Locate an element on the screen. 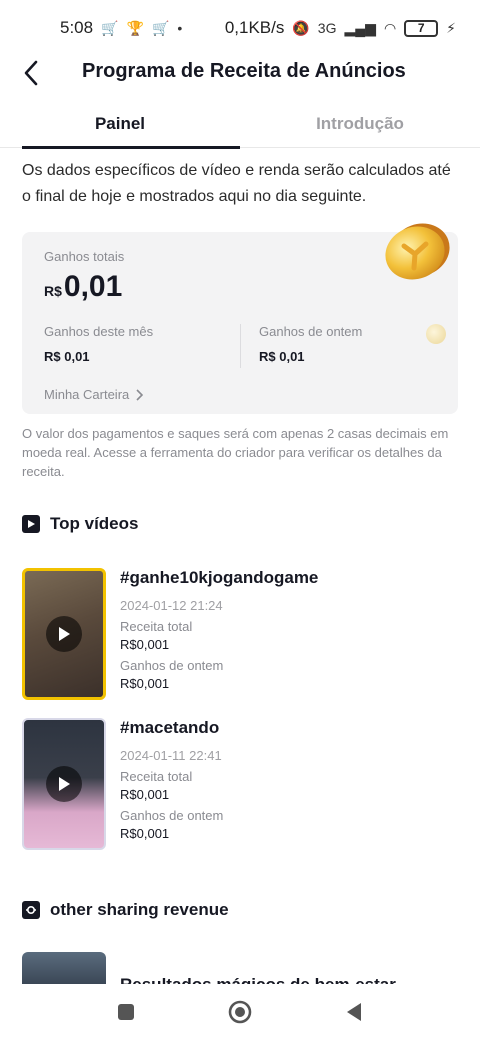  chevron-right-icon is located at coordinates (140, 394).